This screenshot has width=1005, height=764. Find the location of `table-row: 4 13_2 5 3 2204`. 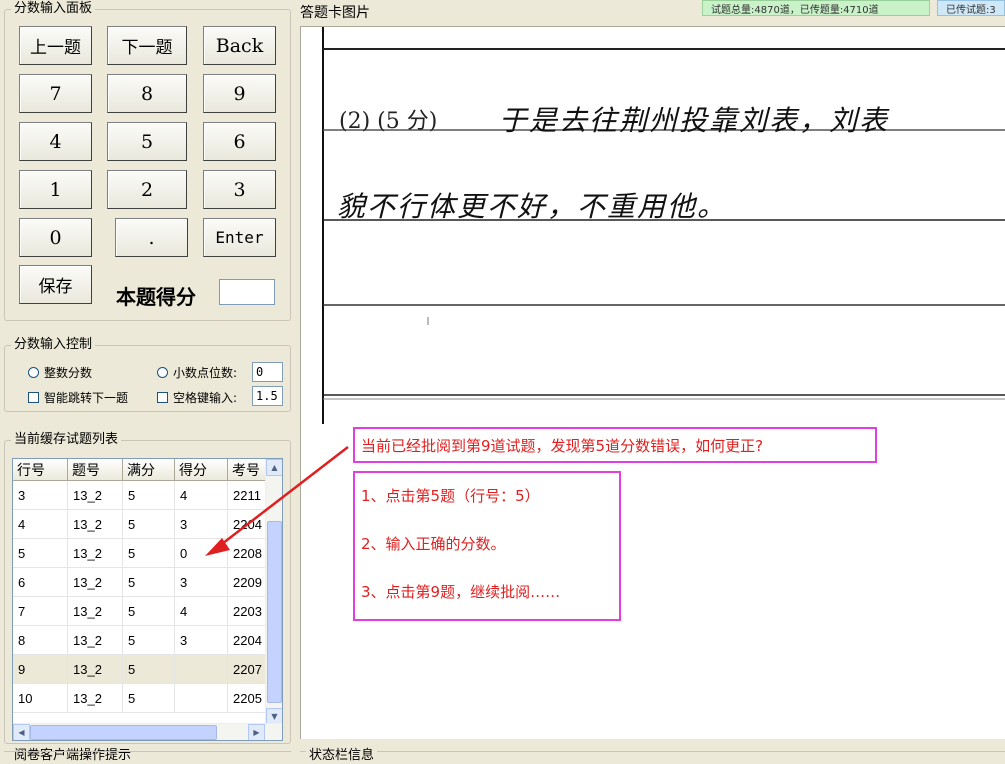

table-row: 4 13_2 5 3 2204 is located at coordinates (145, 524).